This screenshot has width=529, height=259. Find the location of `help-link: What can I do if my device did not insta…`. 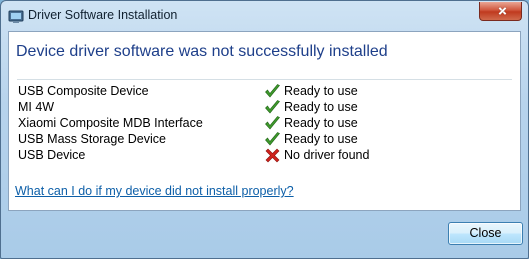

help-link: What can I do if my device did not insta… is located at coordinates (154, 191).